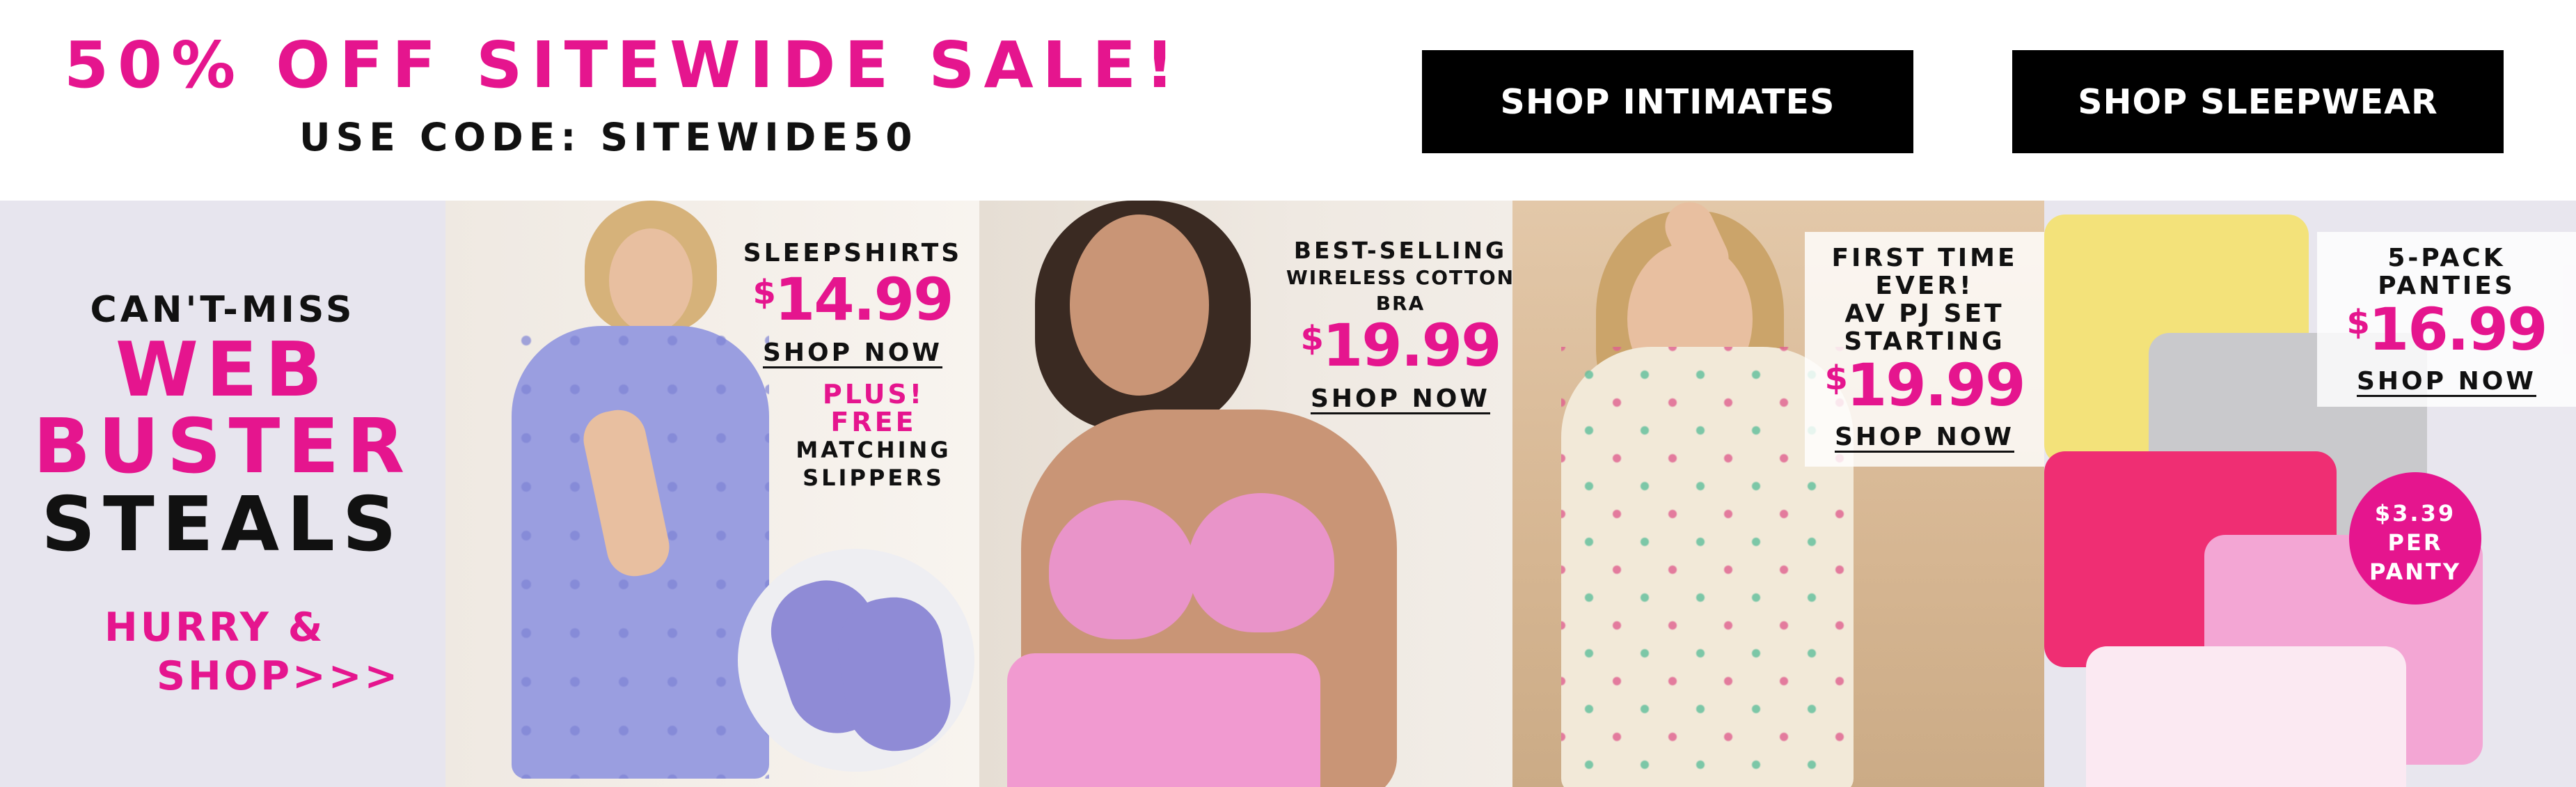 This screenshot has height=787, width=2576. What do you see at coordinates (1400, 345) in the screenshot?
I see `bra-price: $19.99` at bounding box center [1400, 345].